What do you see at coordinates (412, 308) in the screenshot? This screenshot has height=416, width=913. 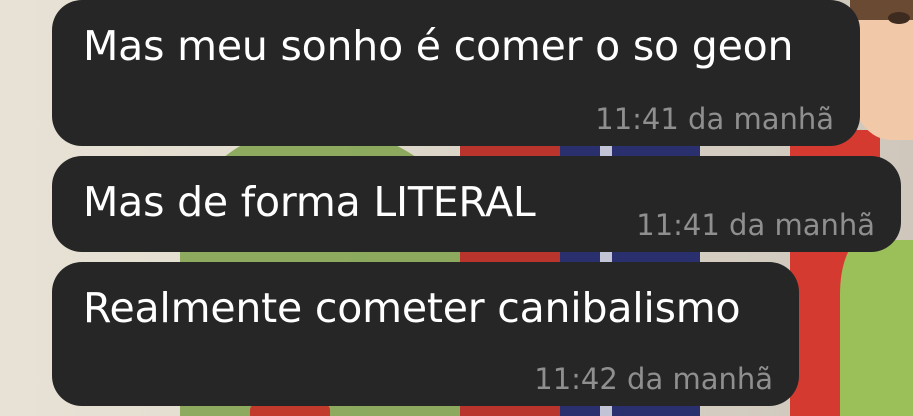 I see `message-text: Realmente cometer canibalismo` at bounding box center [412, 308].